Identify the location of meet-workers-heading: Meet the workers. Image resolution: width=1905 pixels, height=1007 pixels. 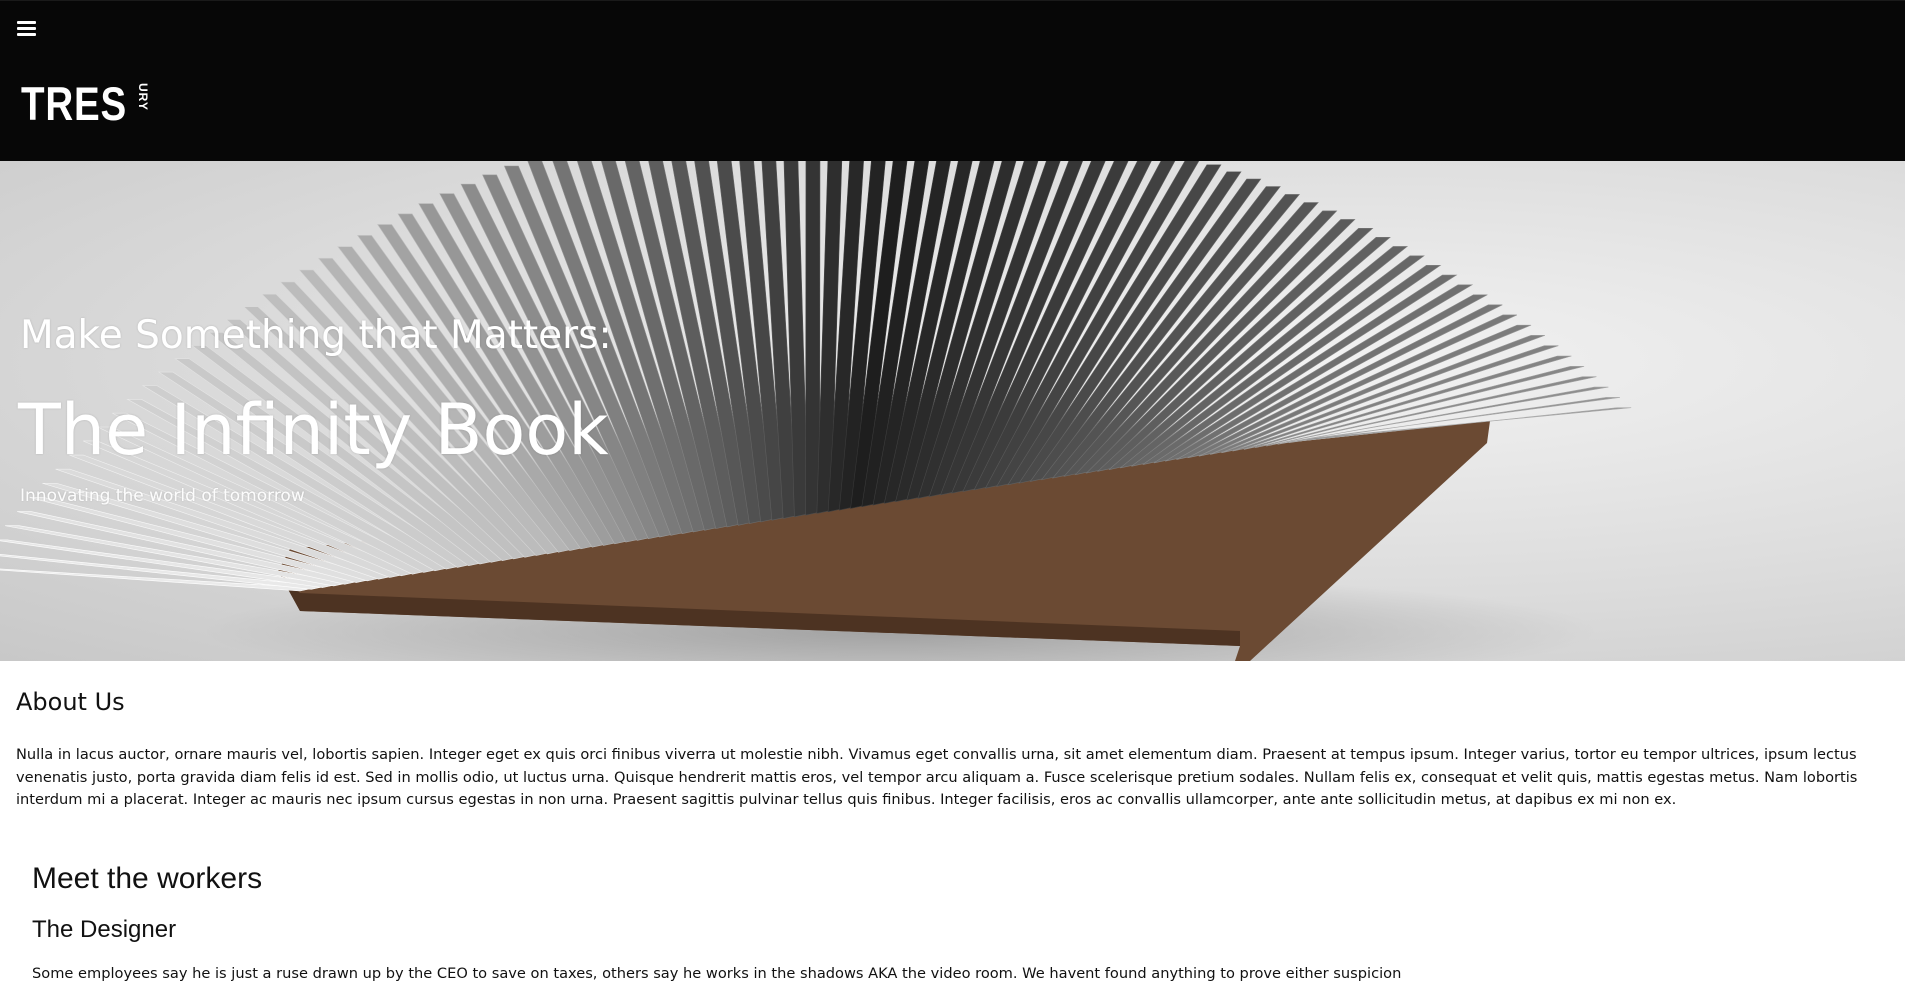
(147, 878).